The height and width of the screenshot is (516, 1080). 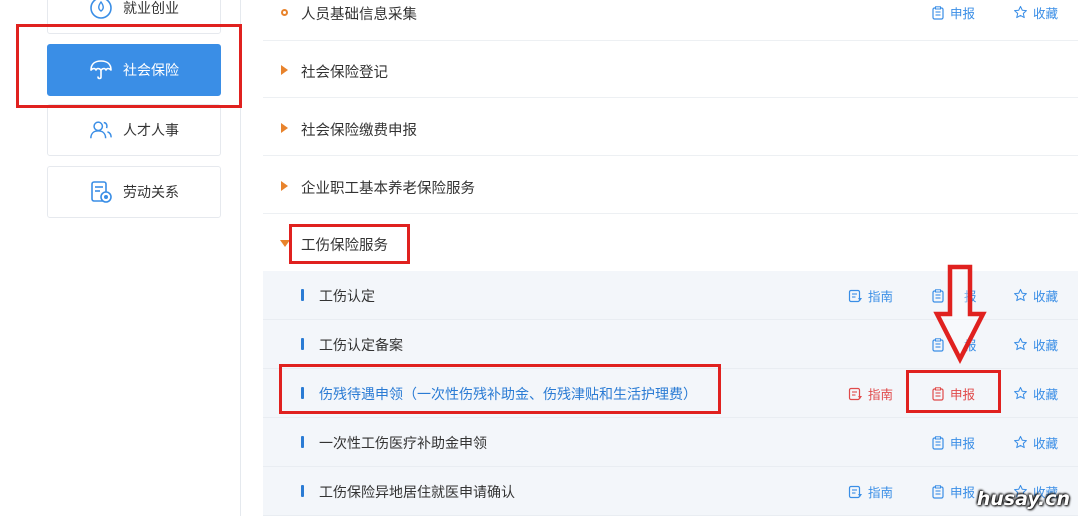 I want to click on category-row: 社会保险登记, so click(x=670, y=69).